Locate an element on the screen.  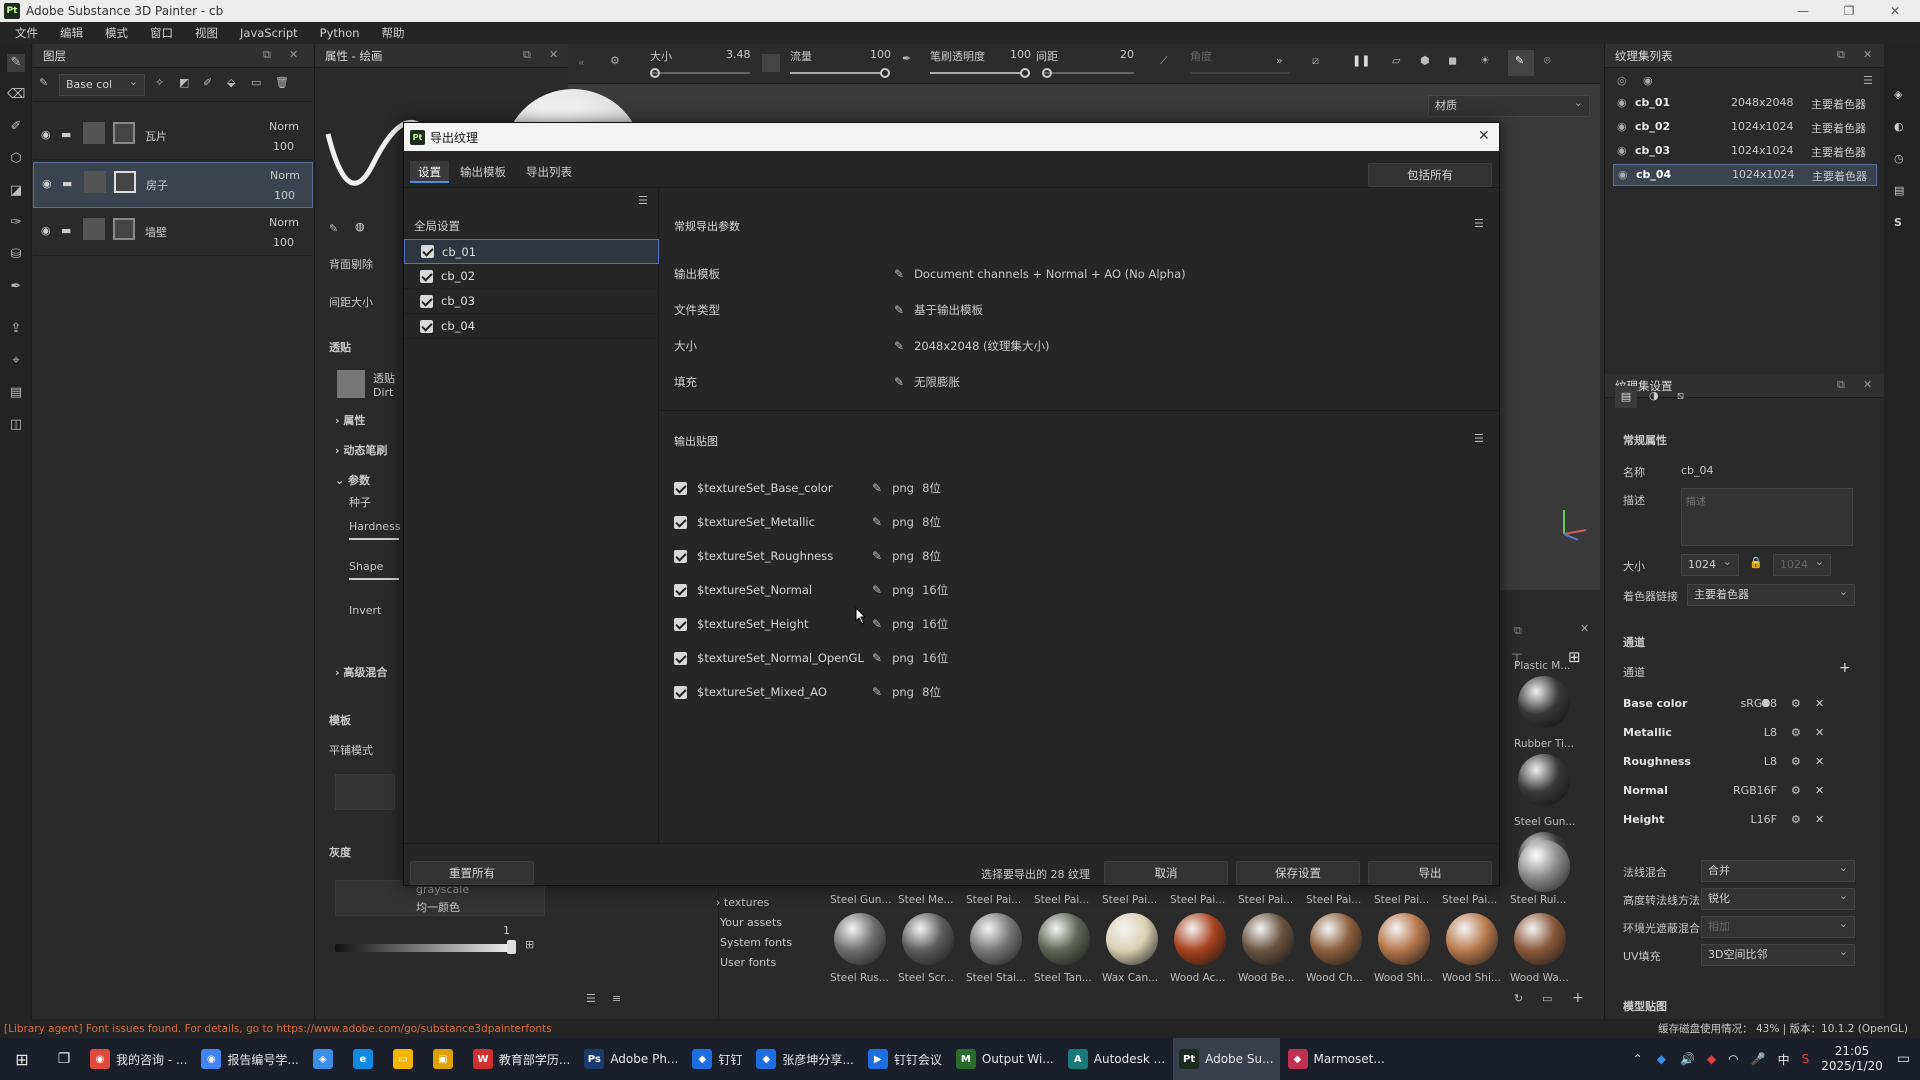
menu-python: Python is located at coordinates (340, 33).